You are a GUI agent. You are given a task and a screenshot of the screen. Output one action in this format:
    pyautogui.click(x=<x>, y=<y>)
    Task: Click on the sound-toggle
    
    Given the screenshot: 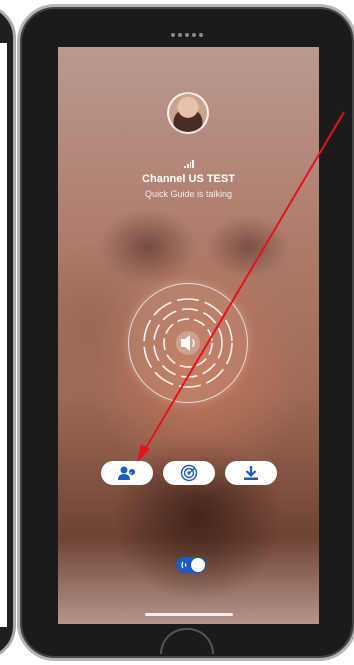 What is the action you would take?
    pyautogui.click(x=191, y=565)
    